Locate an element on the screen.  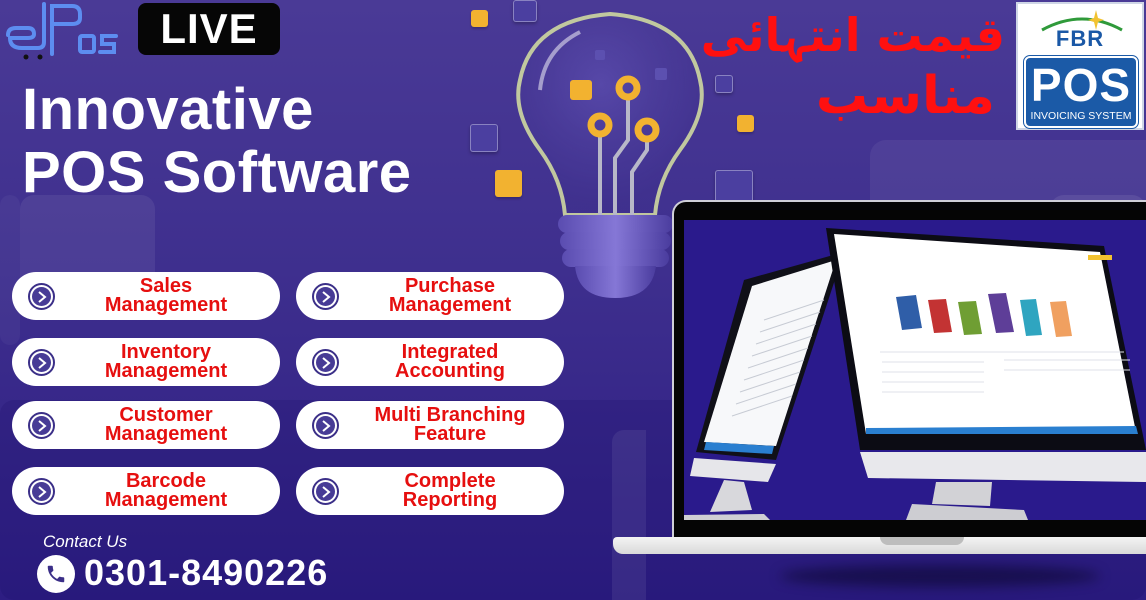
invoicing-system-label: INVOICING SYSTEM is located at coordinates (1081, 116).